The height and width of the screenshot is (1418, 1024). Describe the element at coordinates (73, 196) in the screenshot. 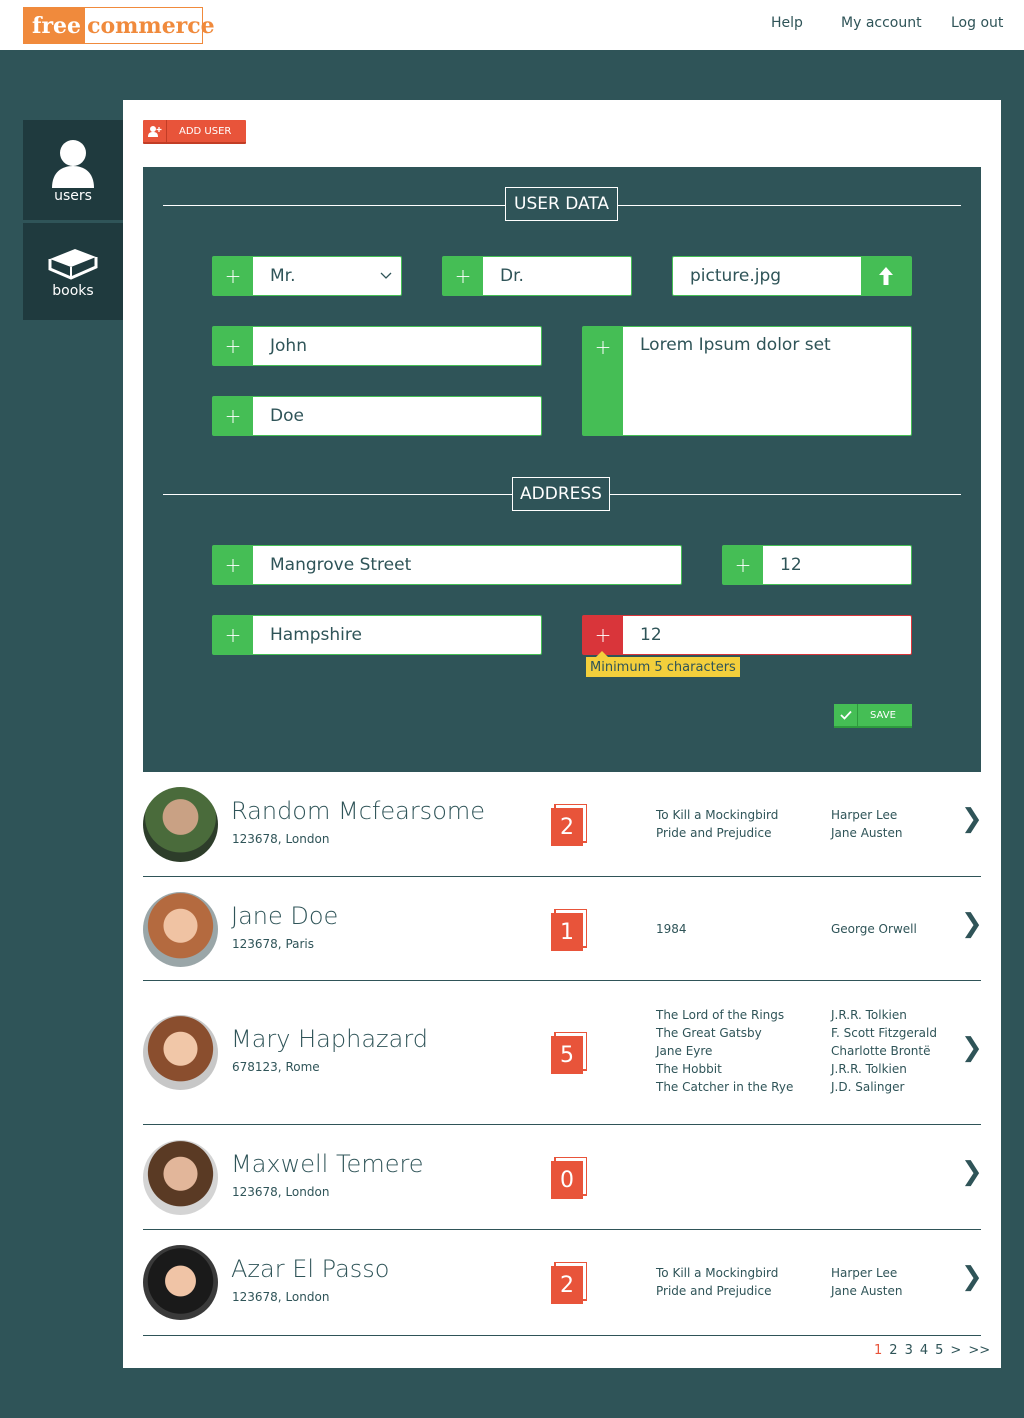

I see `sidebar-item-label: users` at that location.